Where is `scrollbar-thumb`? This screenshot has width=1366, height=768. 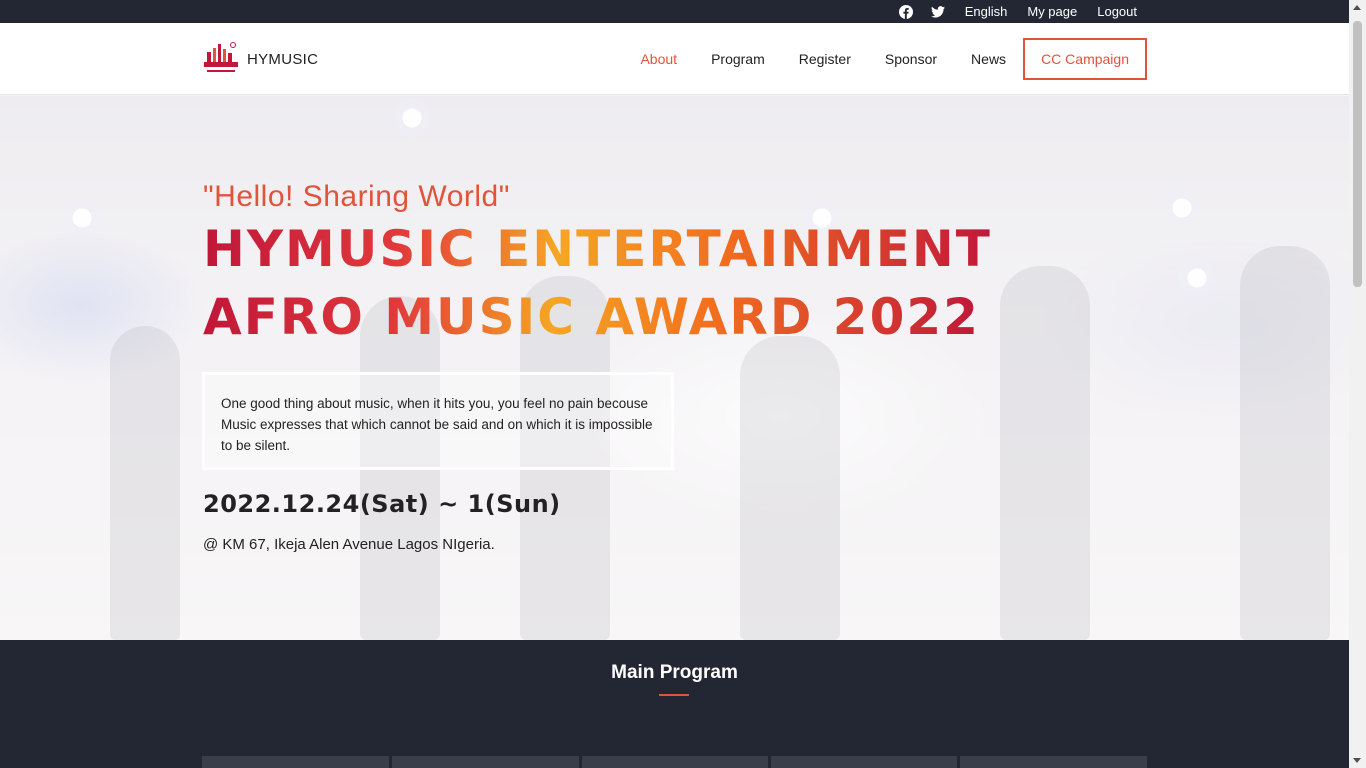 scrollbar-thumb is located at coordinates (1357, 154).